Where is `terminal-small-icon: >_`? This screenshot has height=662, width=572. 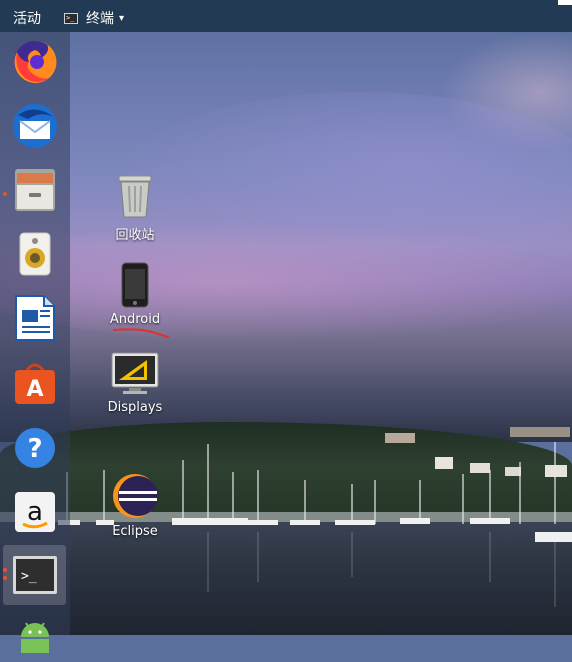 terminal-small-icon: >_ is located at coordinates (71, 18).